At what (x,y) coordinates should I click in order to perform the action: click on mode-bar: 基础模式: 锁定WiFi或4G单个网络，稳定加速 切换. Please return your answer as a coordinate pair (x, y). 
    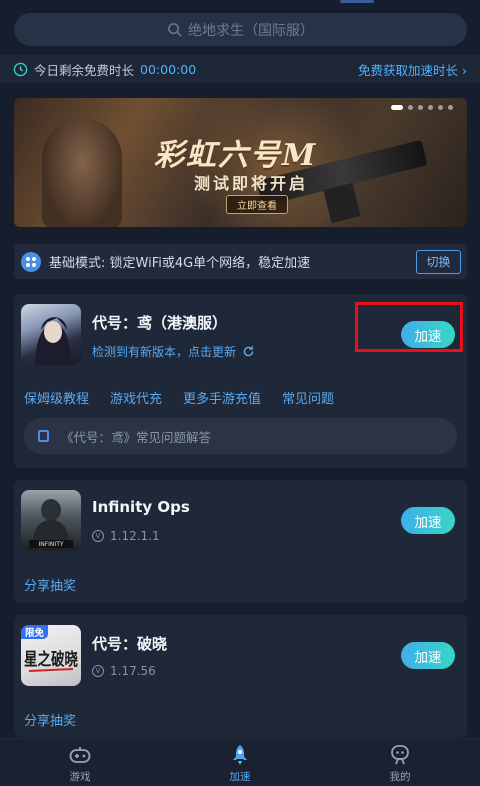
    Looking at the image, I should click on (240, 261).